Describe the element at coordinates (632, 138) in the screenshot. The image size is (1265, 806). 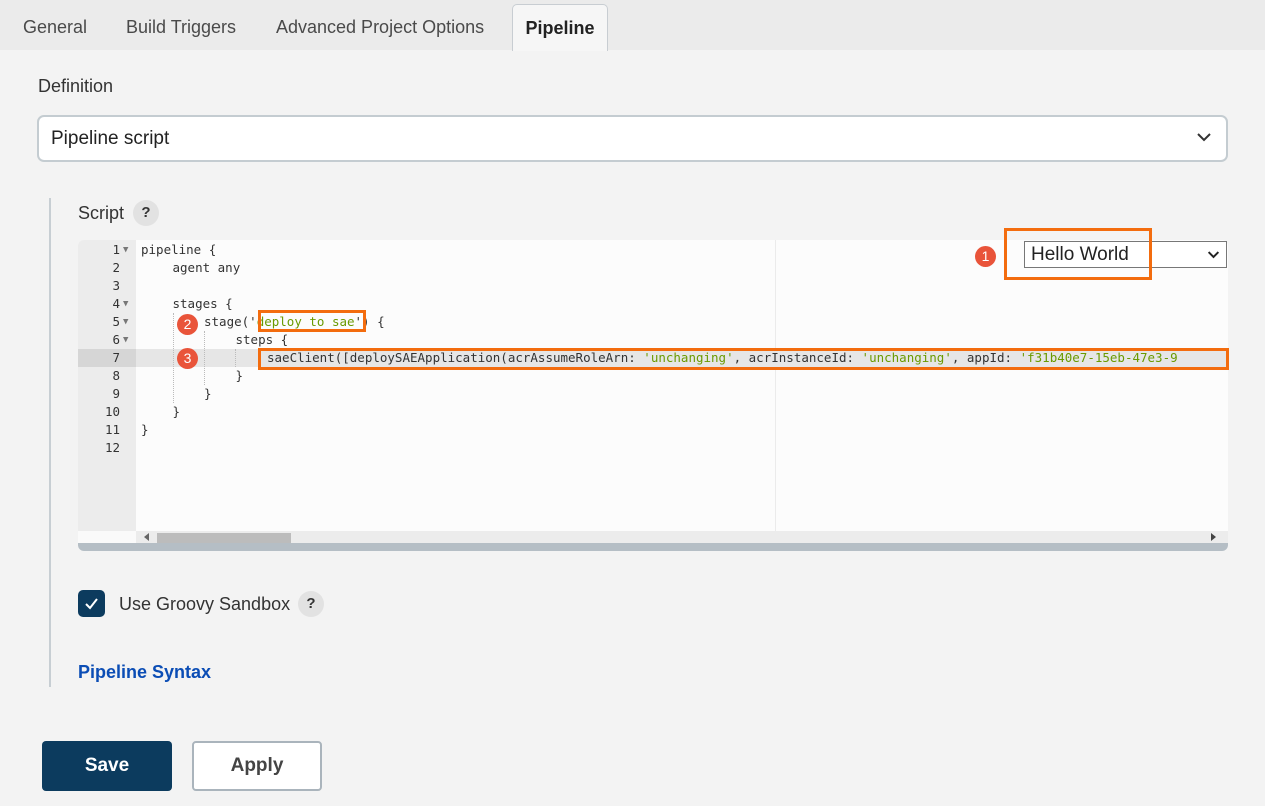
I see `definition-select: Pipeline script` at that location.